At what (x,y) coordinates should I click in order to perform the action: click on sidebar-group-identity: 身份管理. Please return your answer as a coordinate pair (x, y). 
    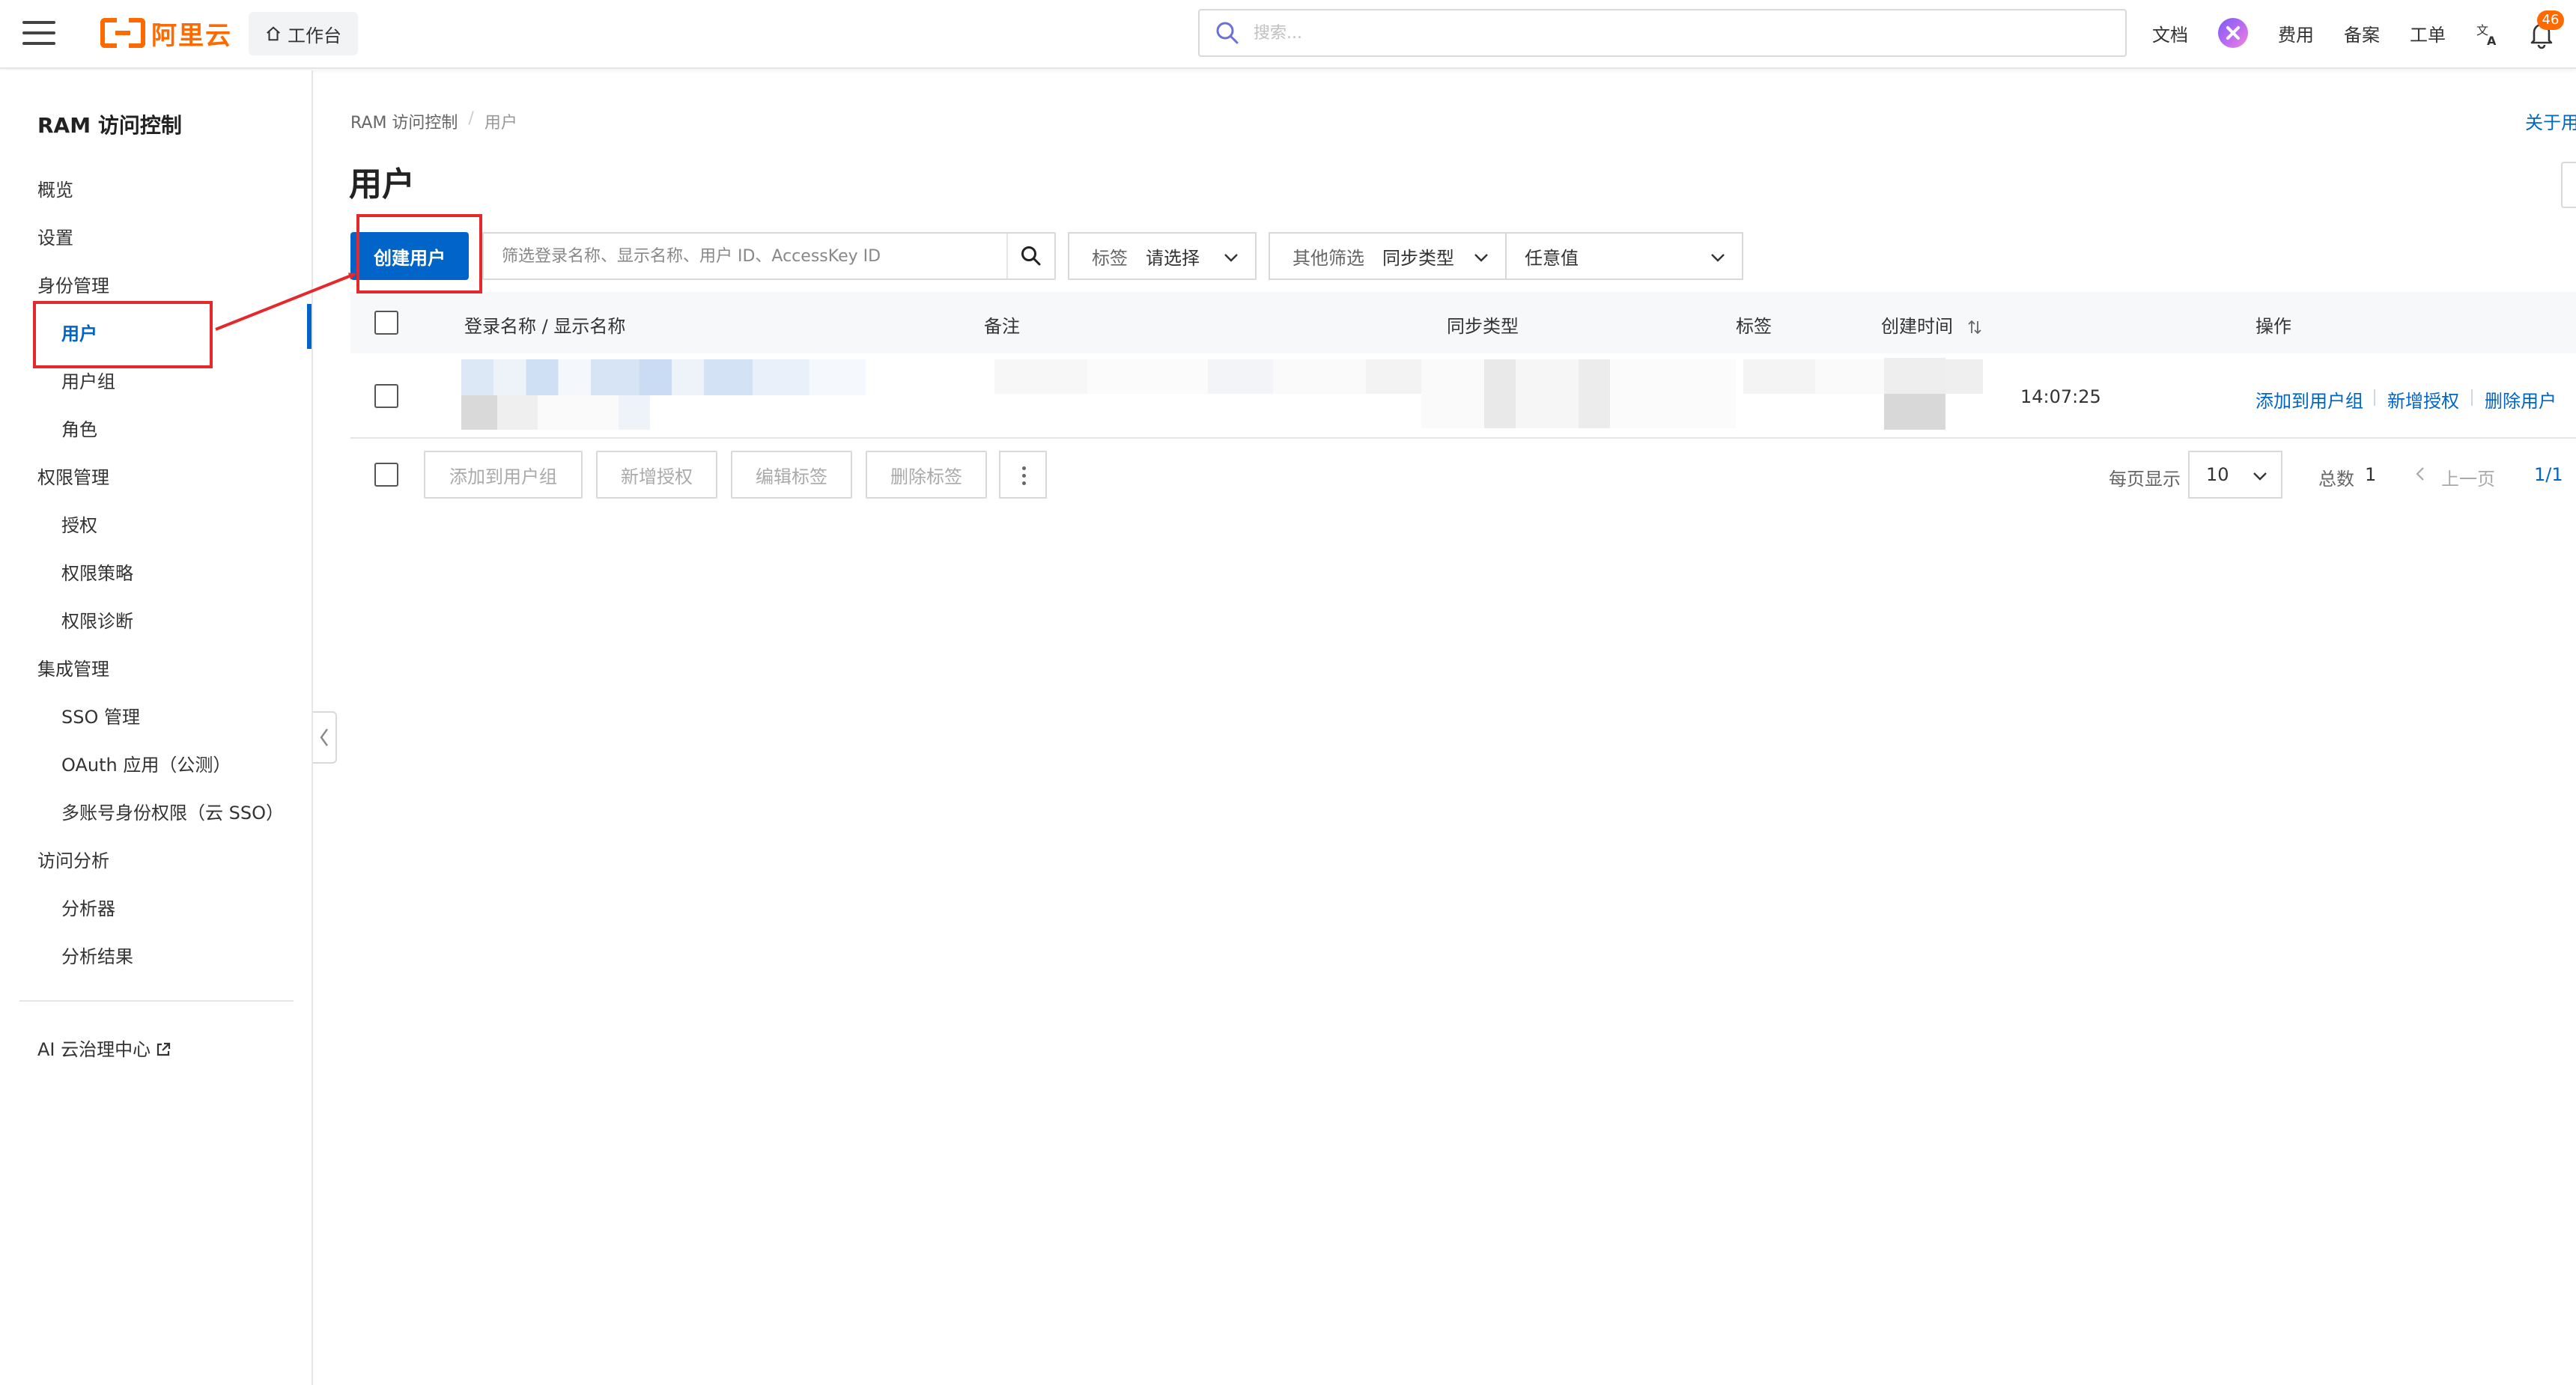
    Looking at the image, I should click on (73, 284).